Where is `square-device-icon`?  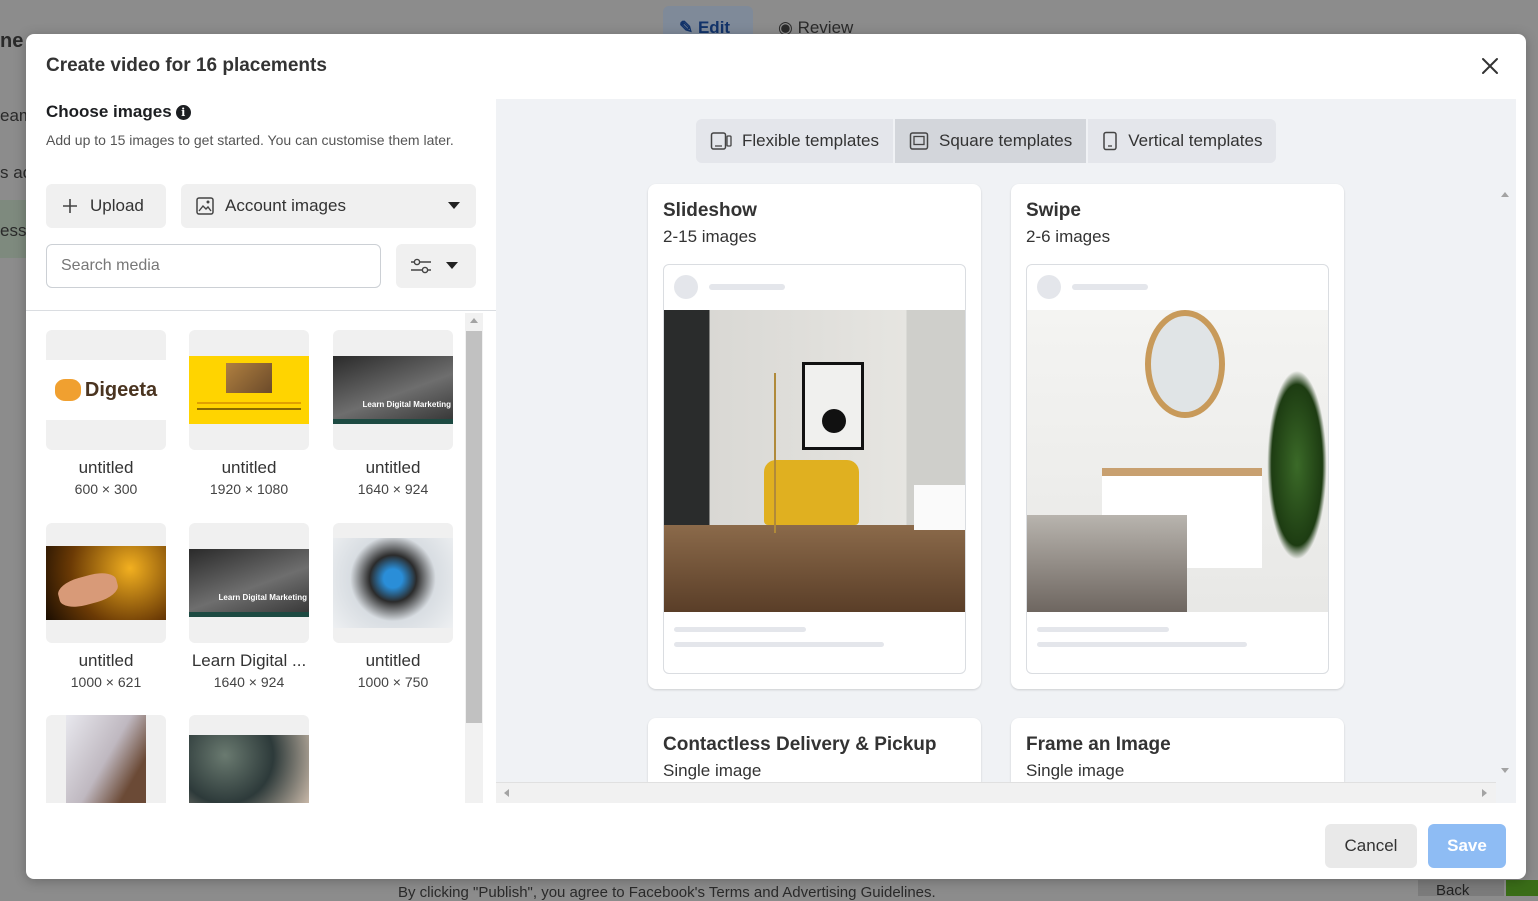 square-device-icon is located at coordinates (919, 141).